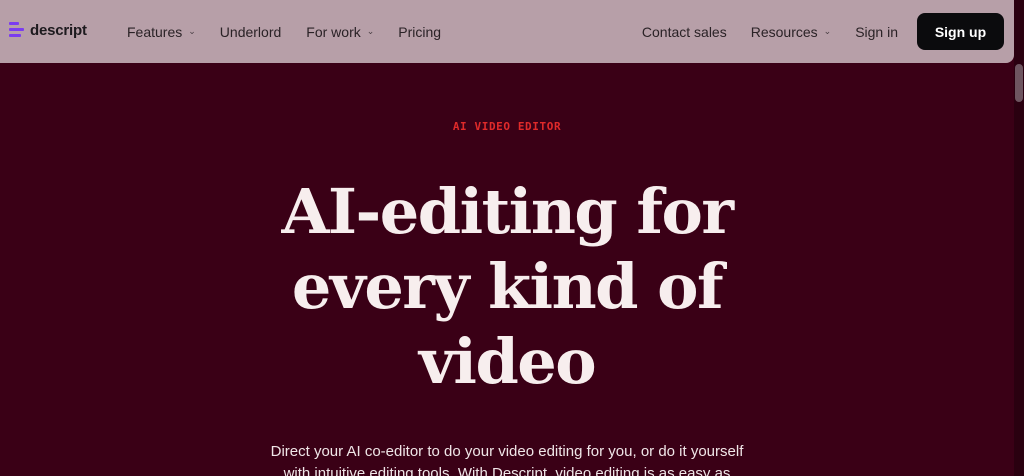  I want to click on nav-underlord: Underlord, so click(250, 32).